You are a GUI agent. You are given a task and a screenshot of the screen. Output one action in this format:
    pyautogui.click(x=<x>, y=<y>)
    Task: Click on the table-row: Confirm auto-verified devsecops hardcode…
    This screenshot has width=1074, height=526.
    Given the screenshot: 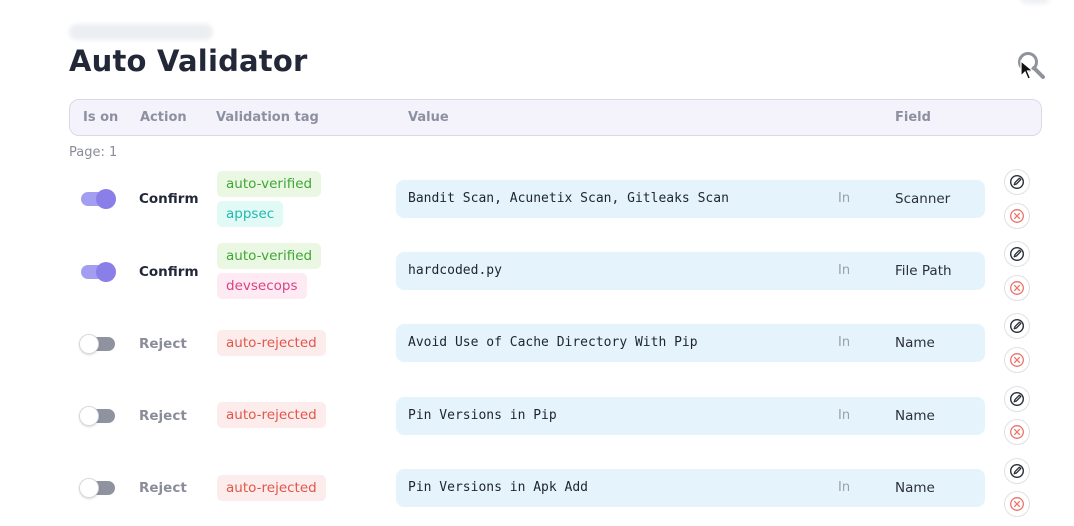 What is the action you would take?
    pyautogui.click(x=537, y=272)
    